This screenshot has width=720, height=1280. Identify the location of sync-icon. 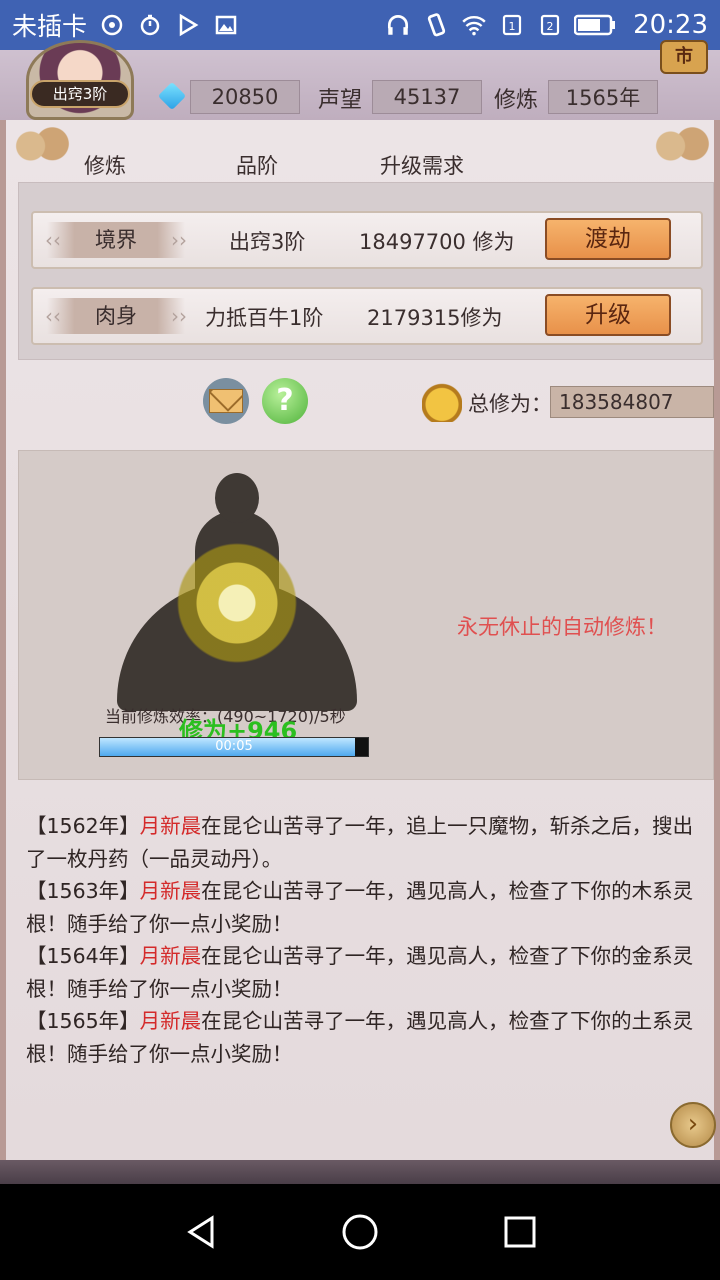
(112, 25).